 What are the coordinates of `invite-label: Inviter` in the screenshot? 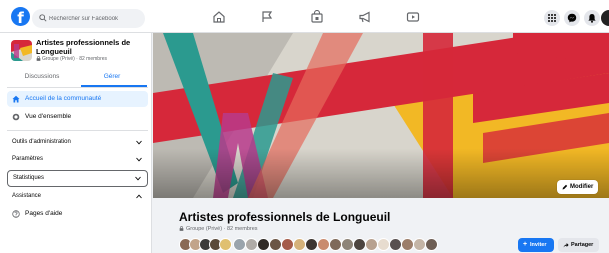 It's located at (538, 245).